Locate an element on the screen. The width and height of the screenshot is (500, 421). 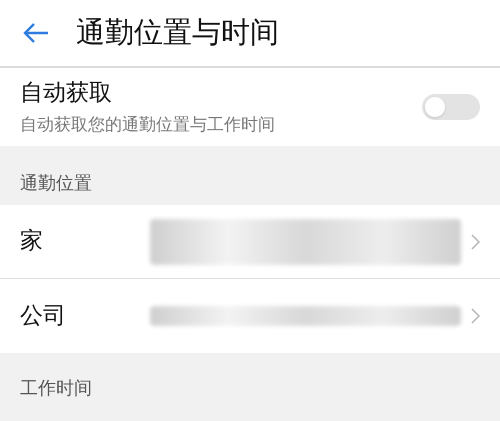
row-label: 公司 is located at coordinates (43, 316).